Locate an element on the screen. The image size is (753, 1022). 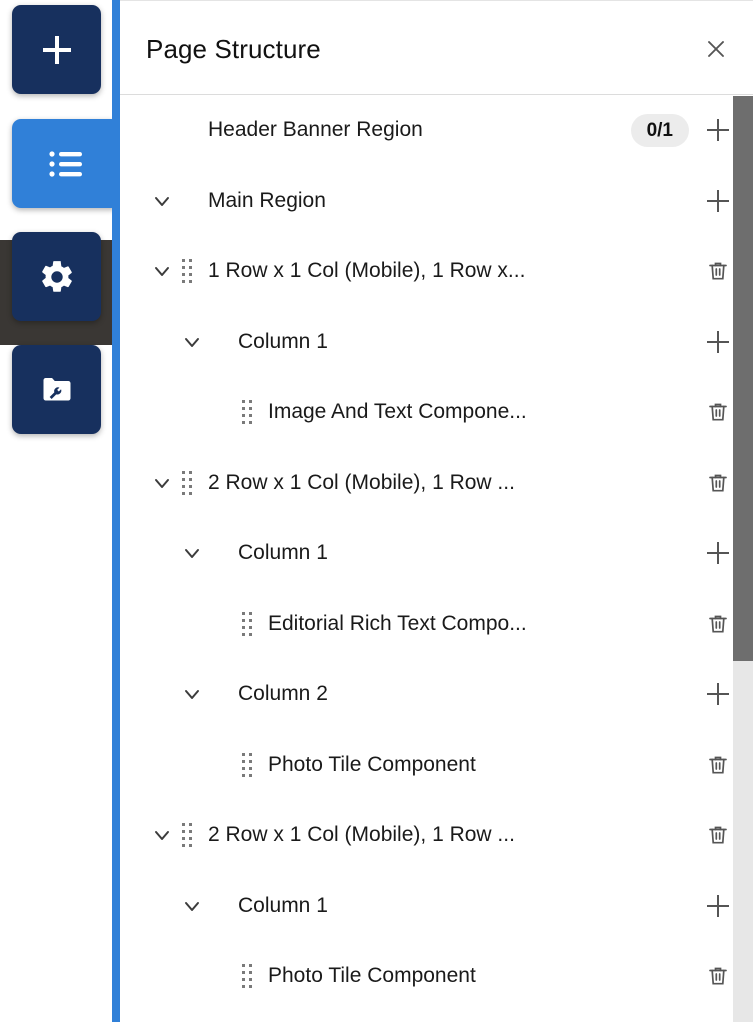
structure-button is located at coordinates (66, 163).